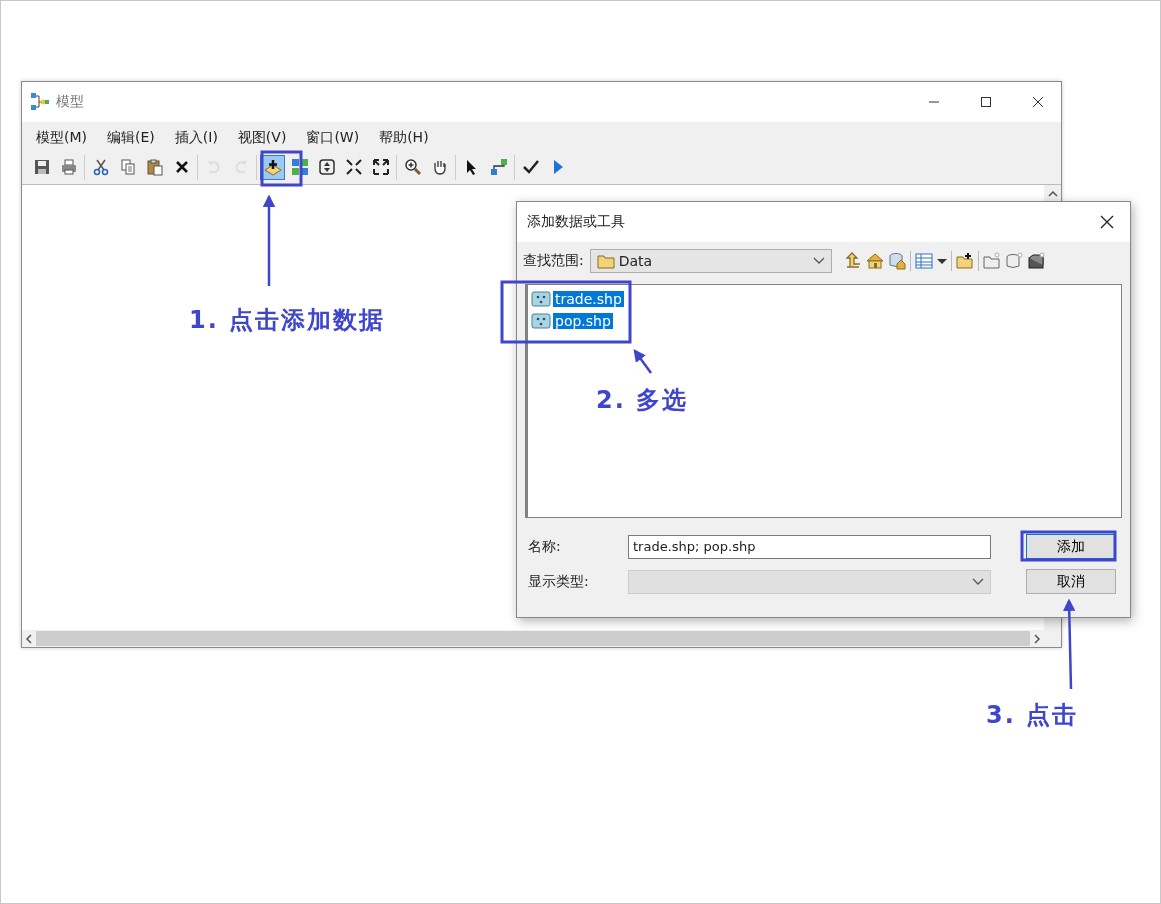  Describe the element at coordinates (41, 167) in the screenshot. I see `save-icon` at that location.